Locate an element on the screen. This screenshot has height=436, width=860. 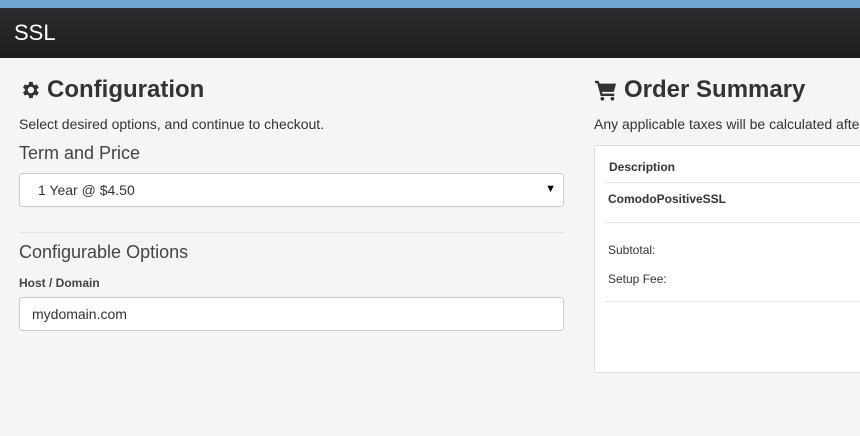
description-header: Description is located at coordinates (642, 167).